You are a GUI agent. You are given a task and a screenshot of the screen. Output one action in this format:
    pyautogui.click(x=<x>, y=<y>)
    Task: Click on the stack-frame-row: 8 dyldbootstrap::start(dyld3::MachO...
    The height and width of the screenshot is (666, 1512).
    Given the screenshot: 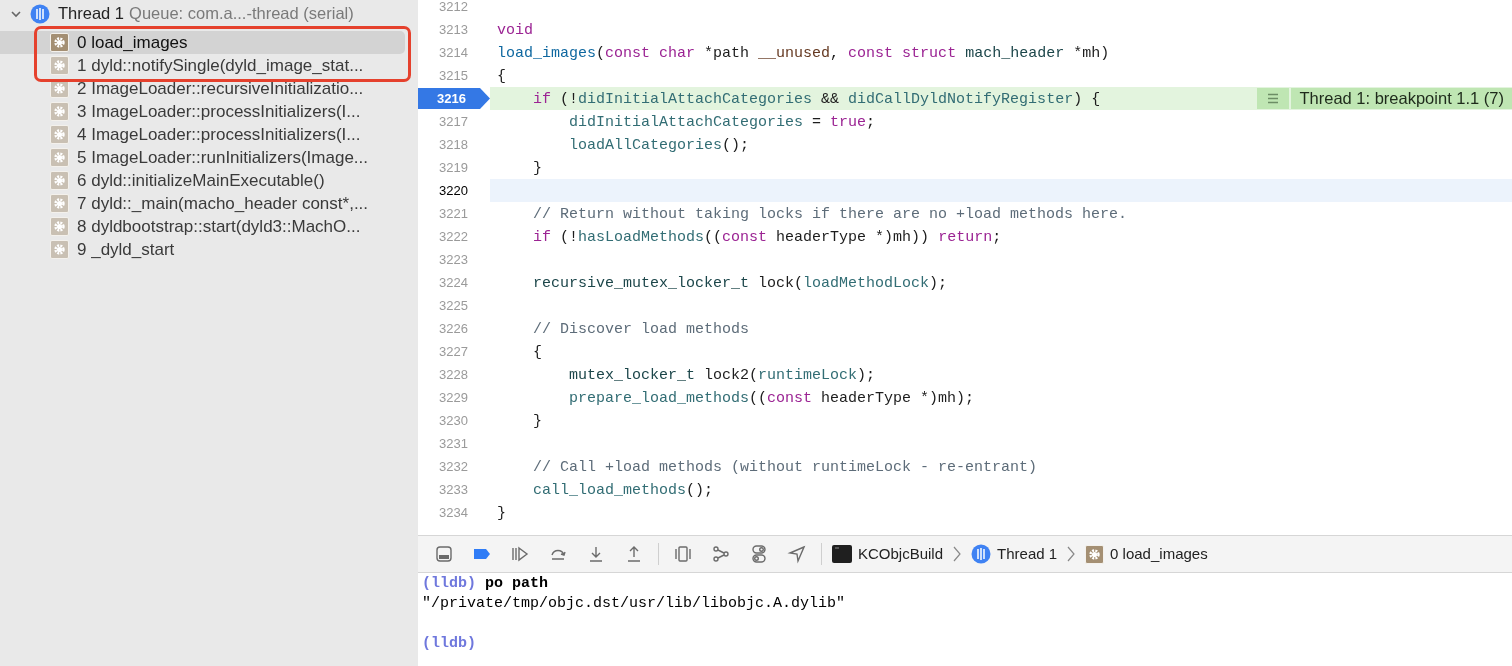 What is the action you would take?
    pyautogui.click(x=202, y=226)
    